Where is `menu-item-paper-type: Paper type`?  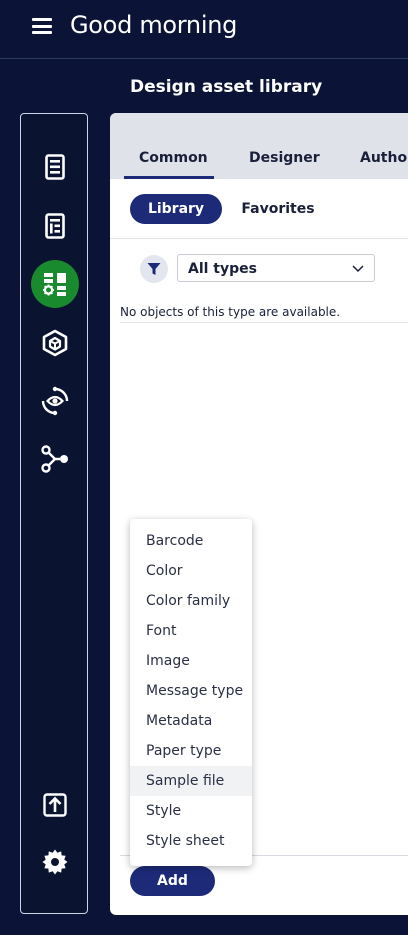
menu-item-paper-type: Paper type is located at coordinates (191, 751).